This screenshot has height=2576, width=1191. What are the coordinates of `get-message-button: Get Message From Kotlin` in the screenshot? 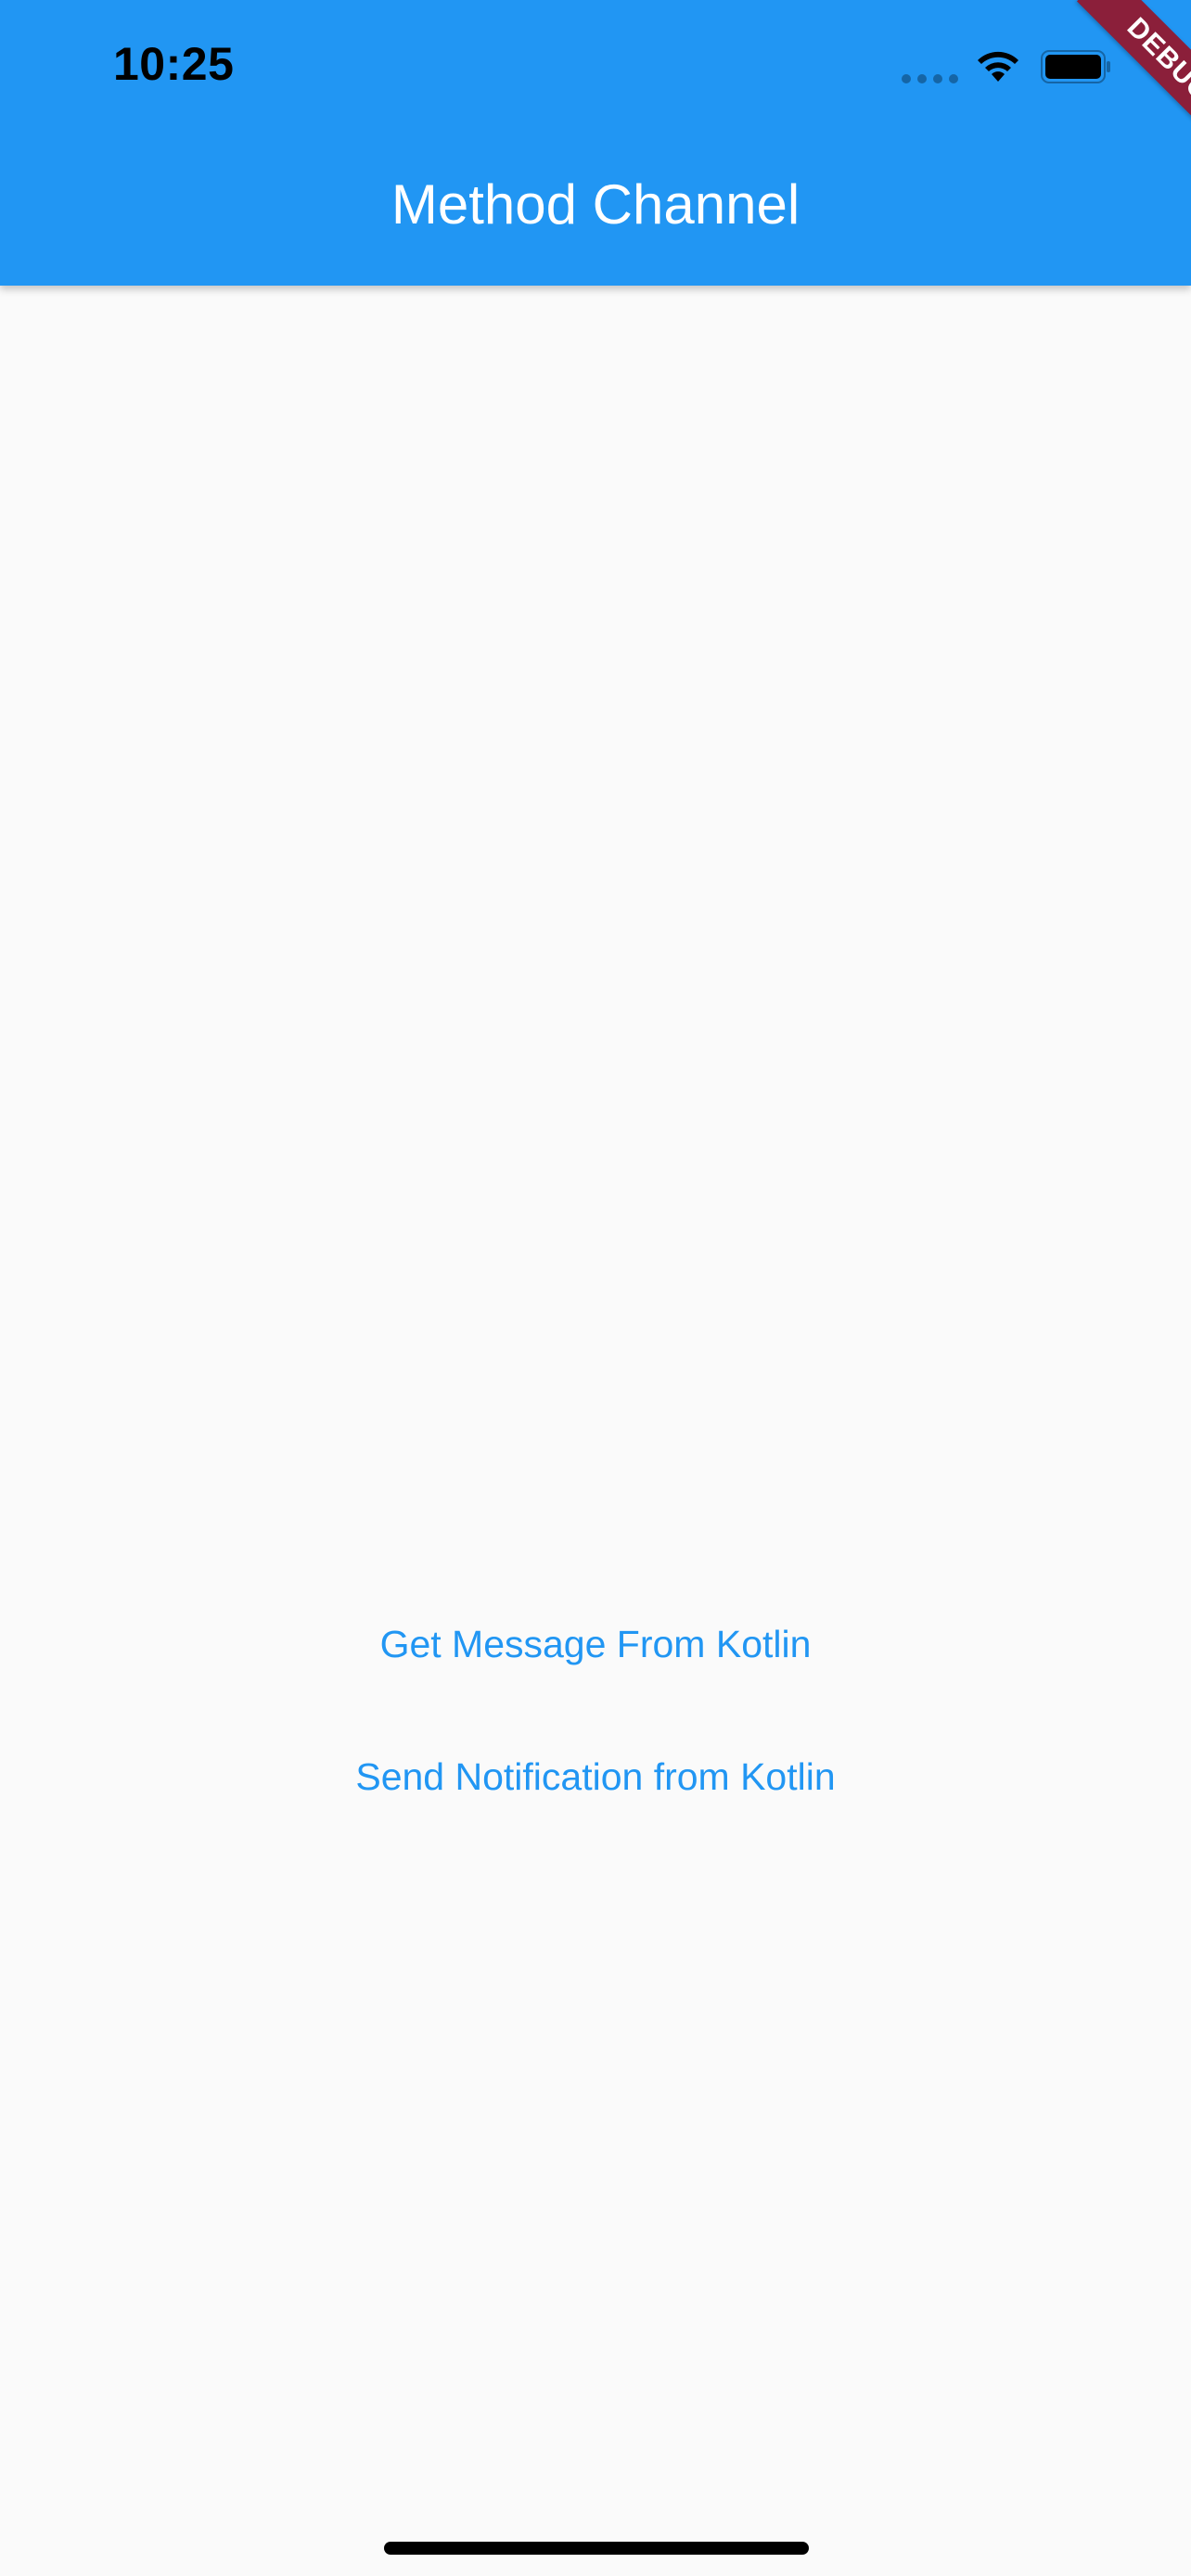 It's located at (595, 1645).